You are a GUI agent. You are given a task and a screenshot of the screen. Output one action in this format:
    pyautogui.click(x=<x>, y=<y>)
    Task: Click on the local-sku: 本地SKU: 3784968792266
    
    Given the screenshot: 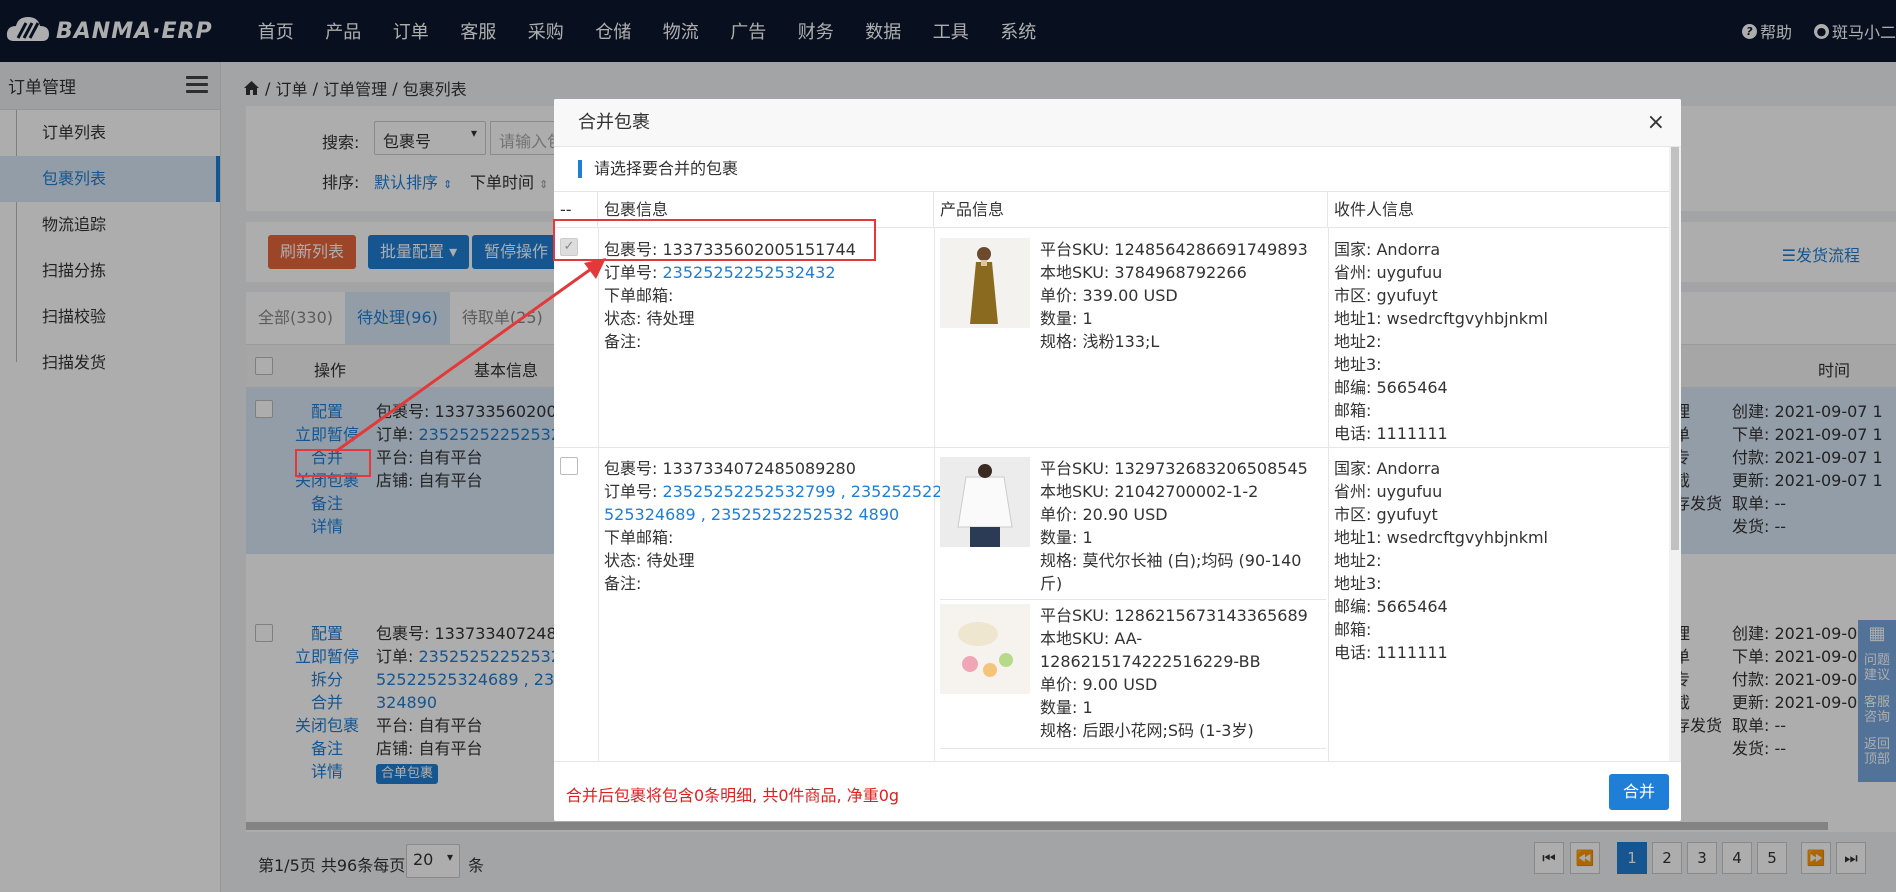 What is the action you would take?
    pyautogui.click(x=1143, y=272)
    